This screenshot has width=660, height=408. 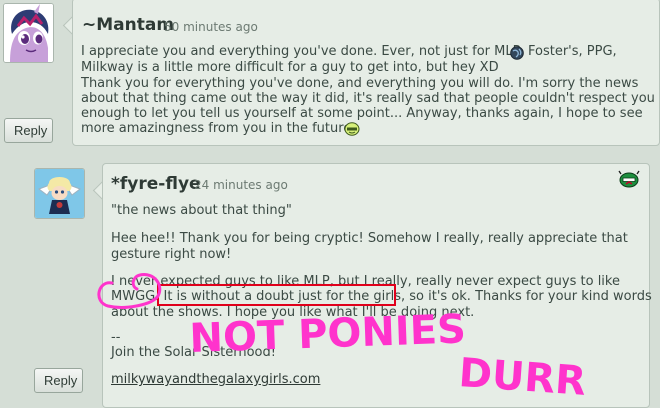 What do you see at coordinates (28, 130) in the screenshot?
I see `reply-button-mantam: Reply` at bounding box center [28, 130].